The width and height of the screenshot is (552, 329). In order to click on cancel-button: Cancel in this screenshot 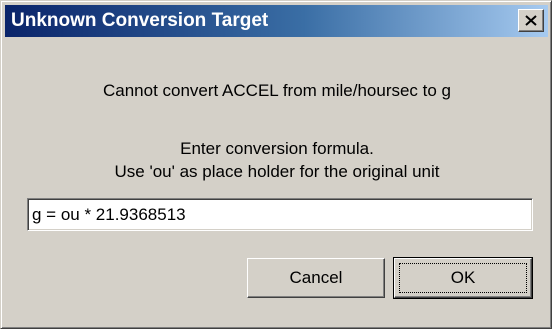, I will do `click(316, 278)`.